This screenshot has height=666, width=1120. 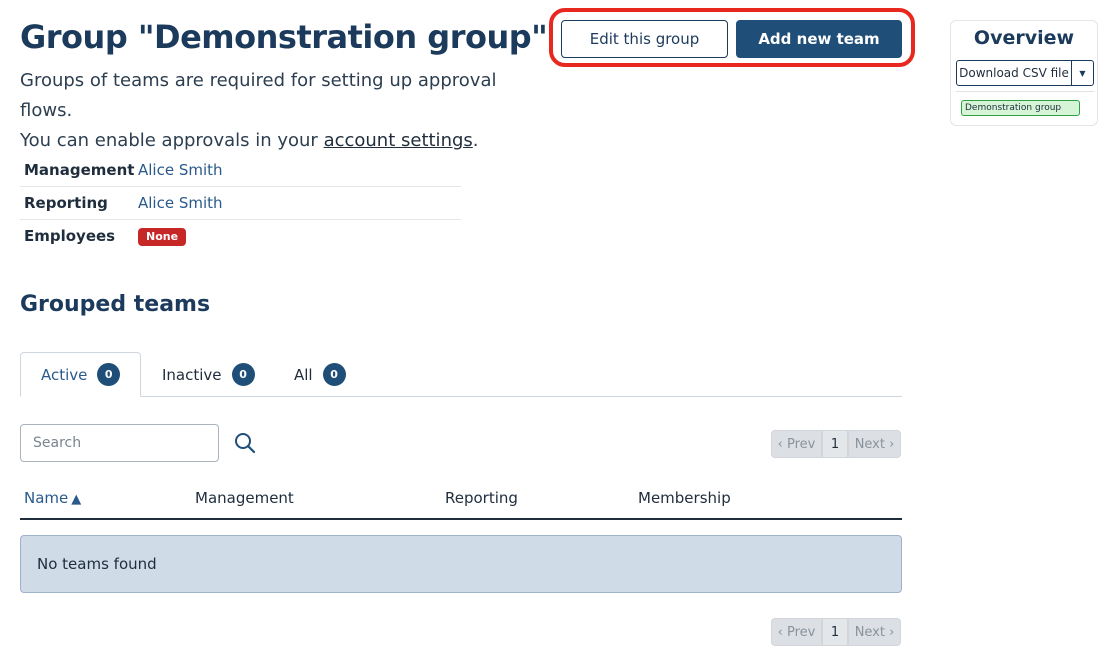 What do you see at coordinates (303, 374) in the screenshot?
I see `tab-label: All` at bounding box center [303, 374].